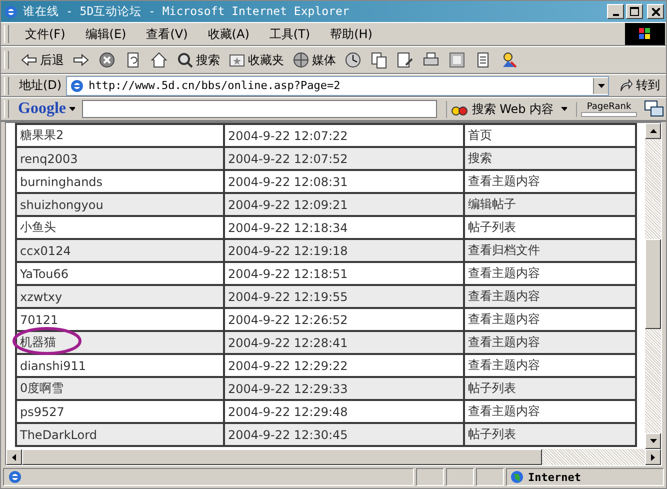 The height and width of the screenshot is (489, 667). Describe the element at coordinates (550, 158) in the screenshot. I see `table-cell: 搜索` at that location.